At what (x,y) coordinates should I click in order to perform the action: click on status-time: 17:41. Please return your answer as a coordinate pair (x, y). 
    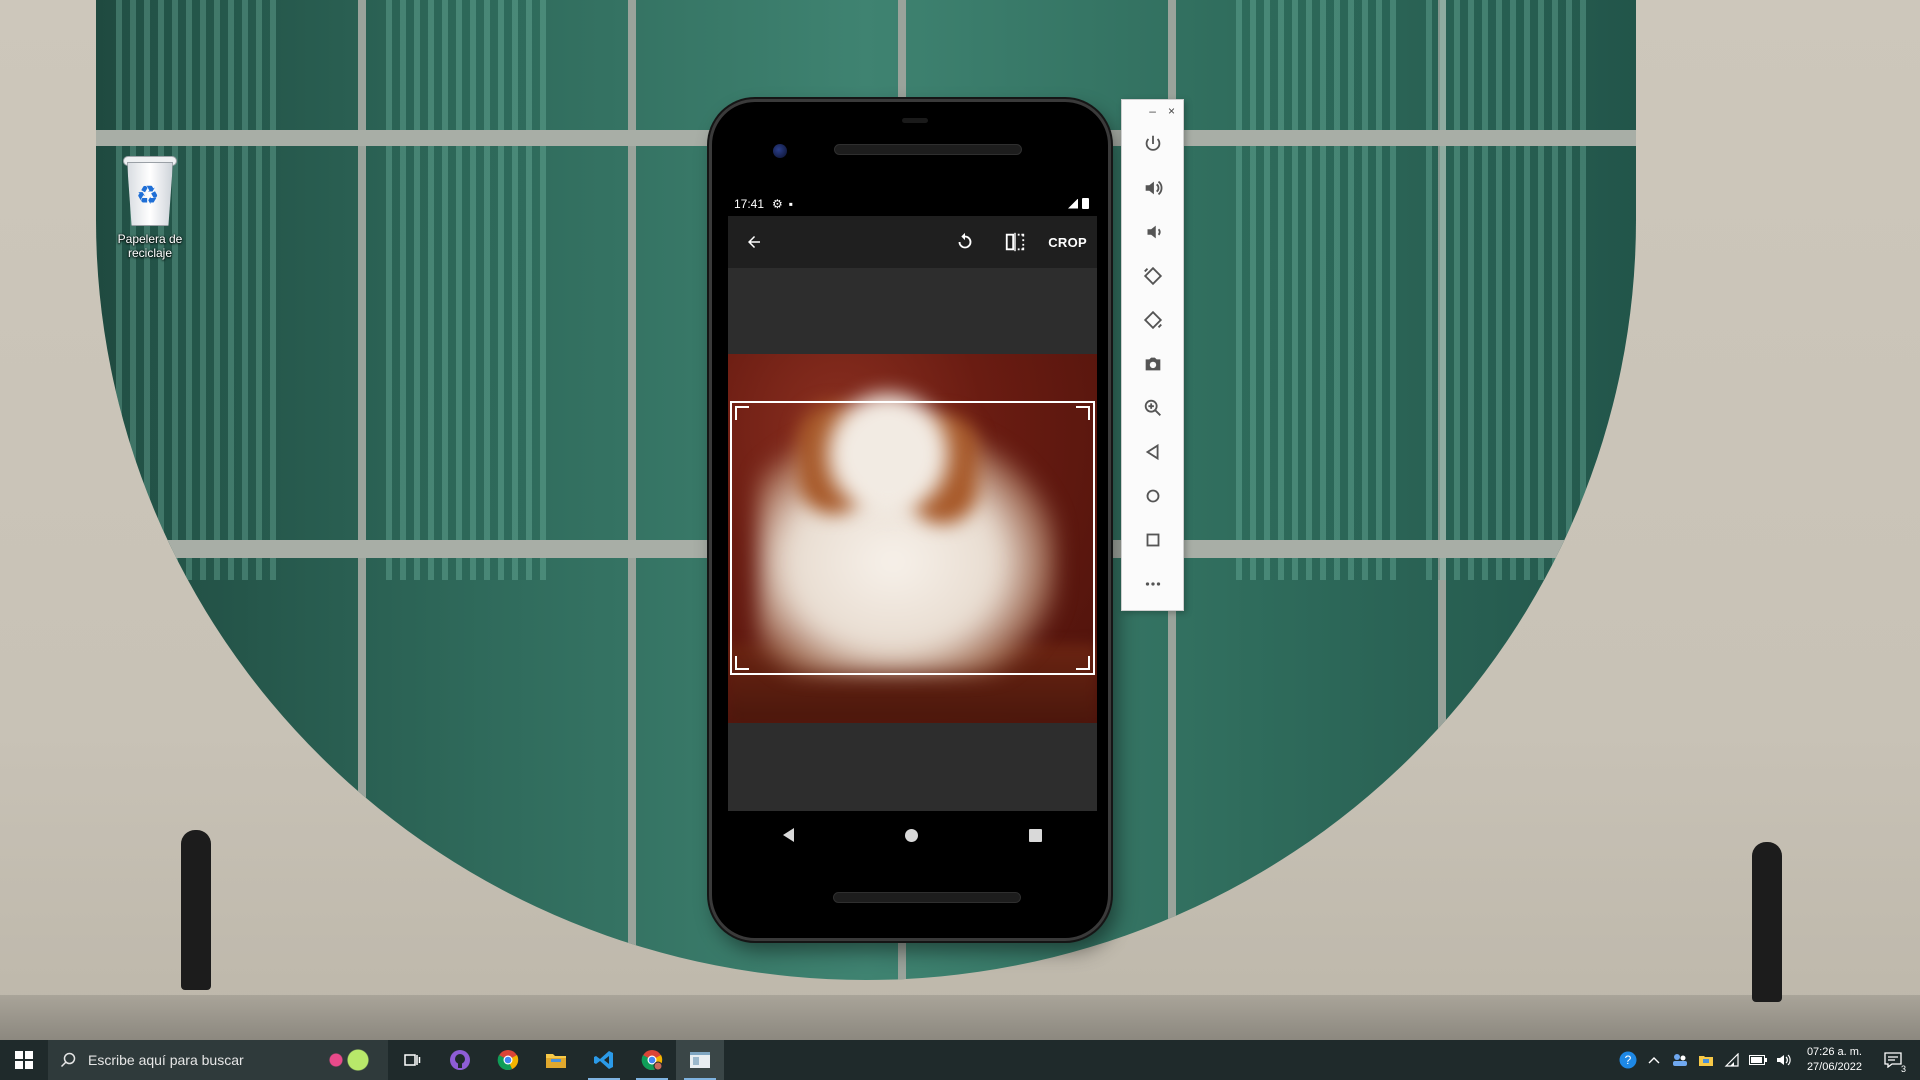
    Looking at the image, I should click on (749, 203).